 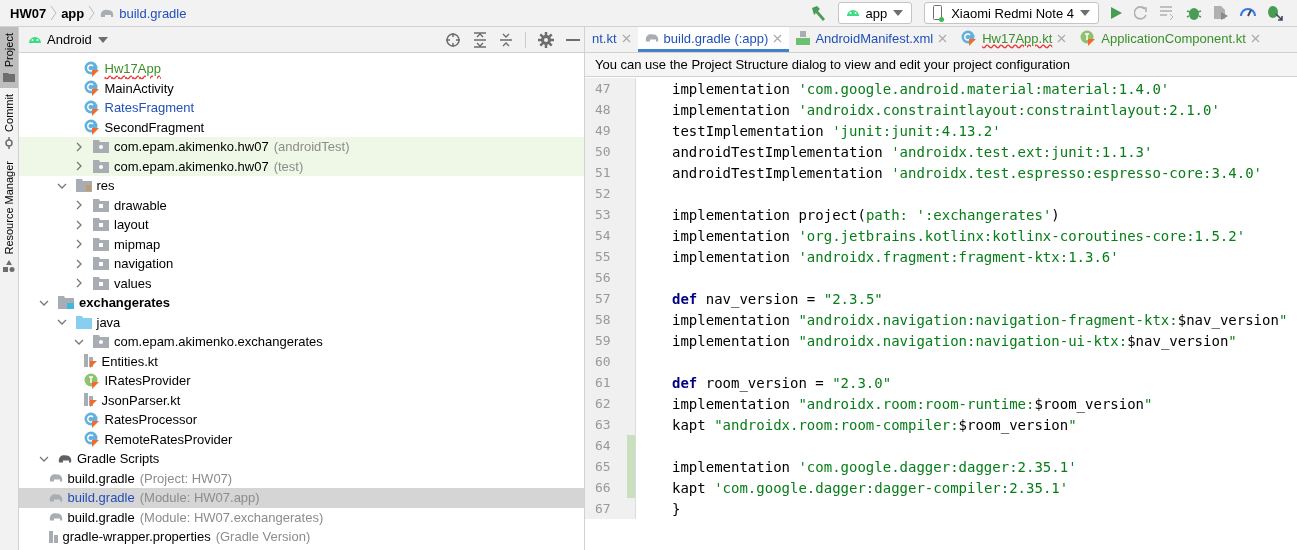 I want to click on code-line: implementation "androidx.navigation:navigation-ui-ktx:$nav_version", so click(x=954, y=340).